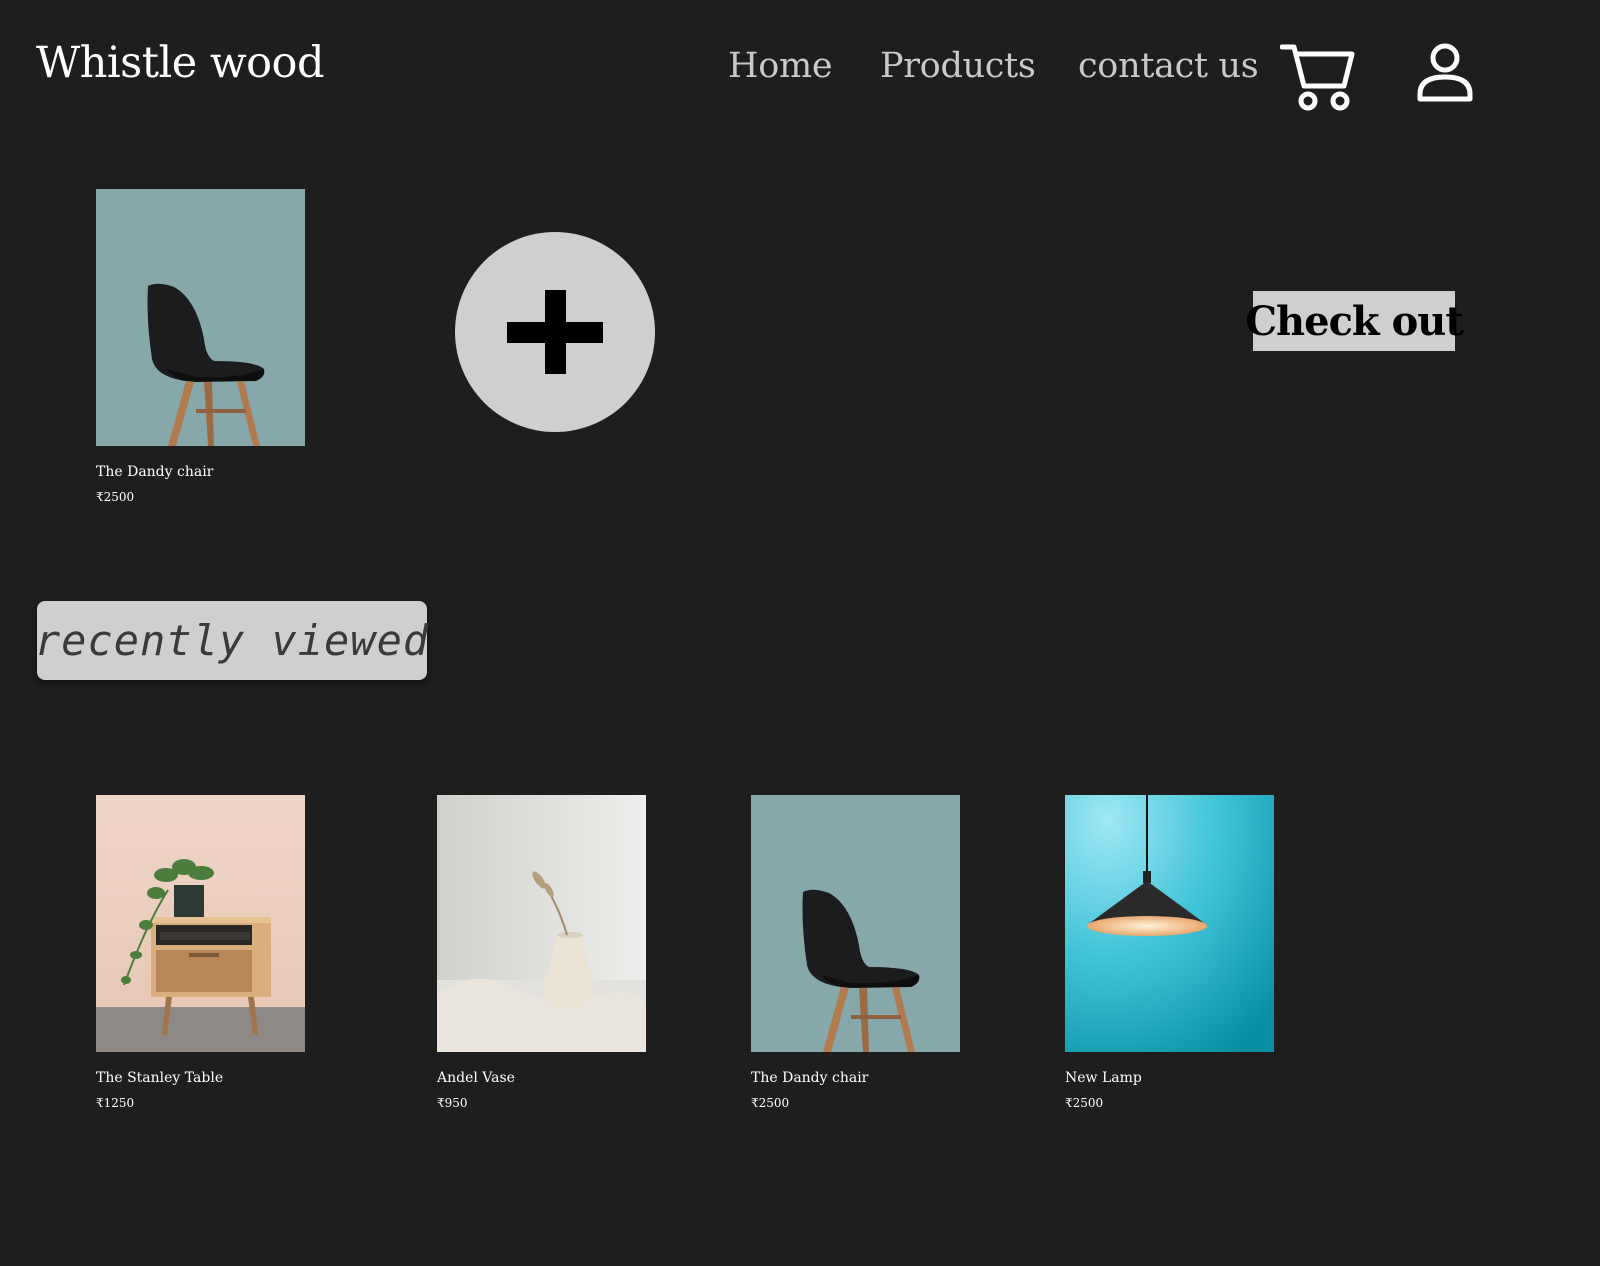 Image resolution: width=1600 pixels, height=1266 pixels. Describe the element at coordinates (1168, 66) in the screenshot. I see `nav-contact-us: contact us` at that location.